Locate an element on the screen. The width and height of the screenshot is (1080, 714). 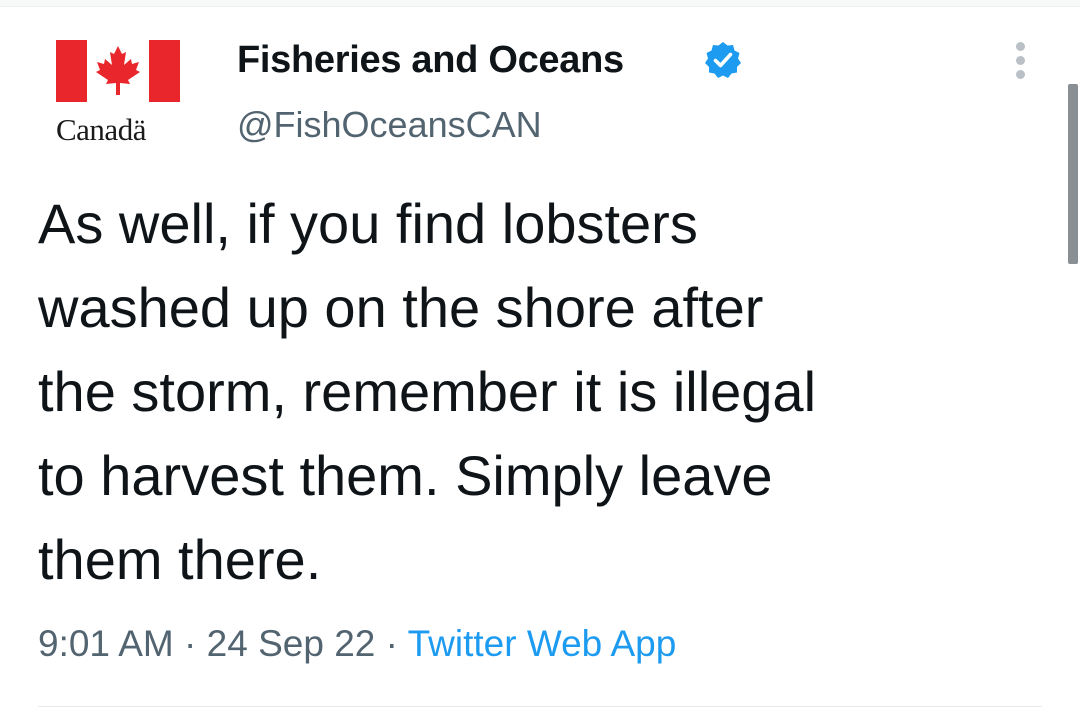
tweet-time: 9:01 AM is located at coordinates (106, 643).